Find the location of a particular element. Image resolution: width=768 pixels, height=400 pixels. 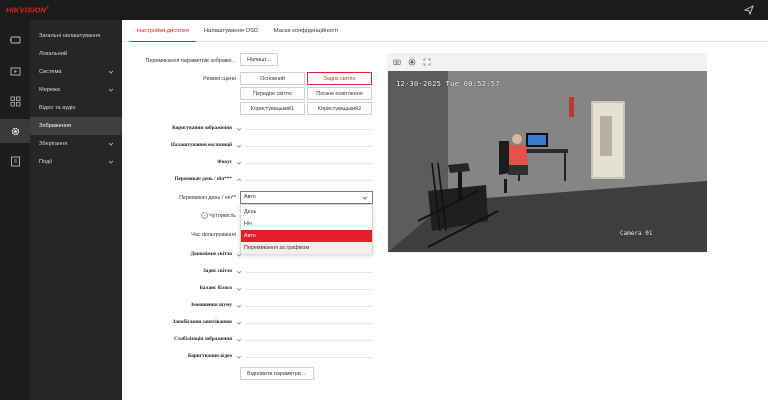

day-night-value: Авто is located at coordinates (250, 197).